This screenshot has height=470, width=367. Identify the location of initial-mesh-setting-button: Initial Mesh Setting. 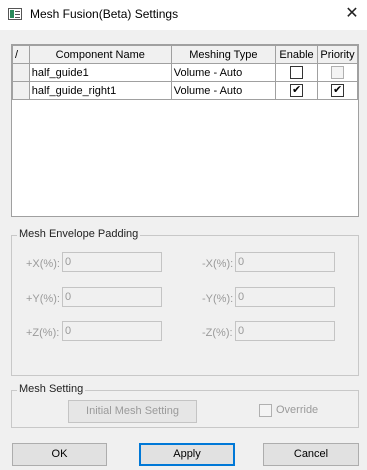
(132, 411).